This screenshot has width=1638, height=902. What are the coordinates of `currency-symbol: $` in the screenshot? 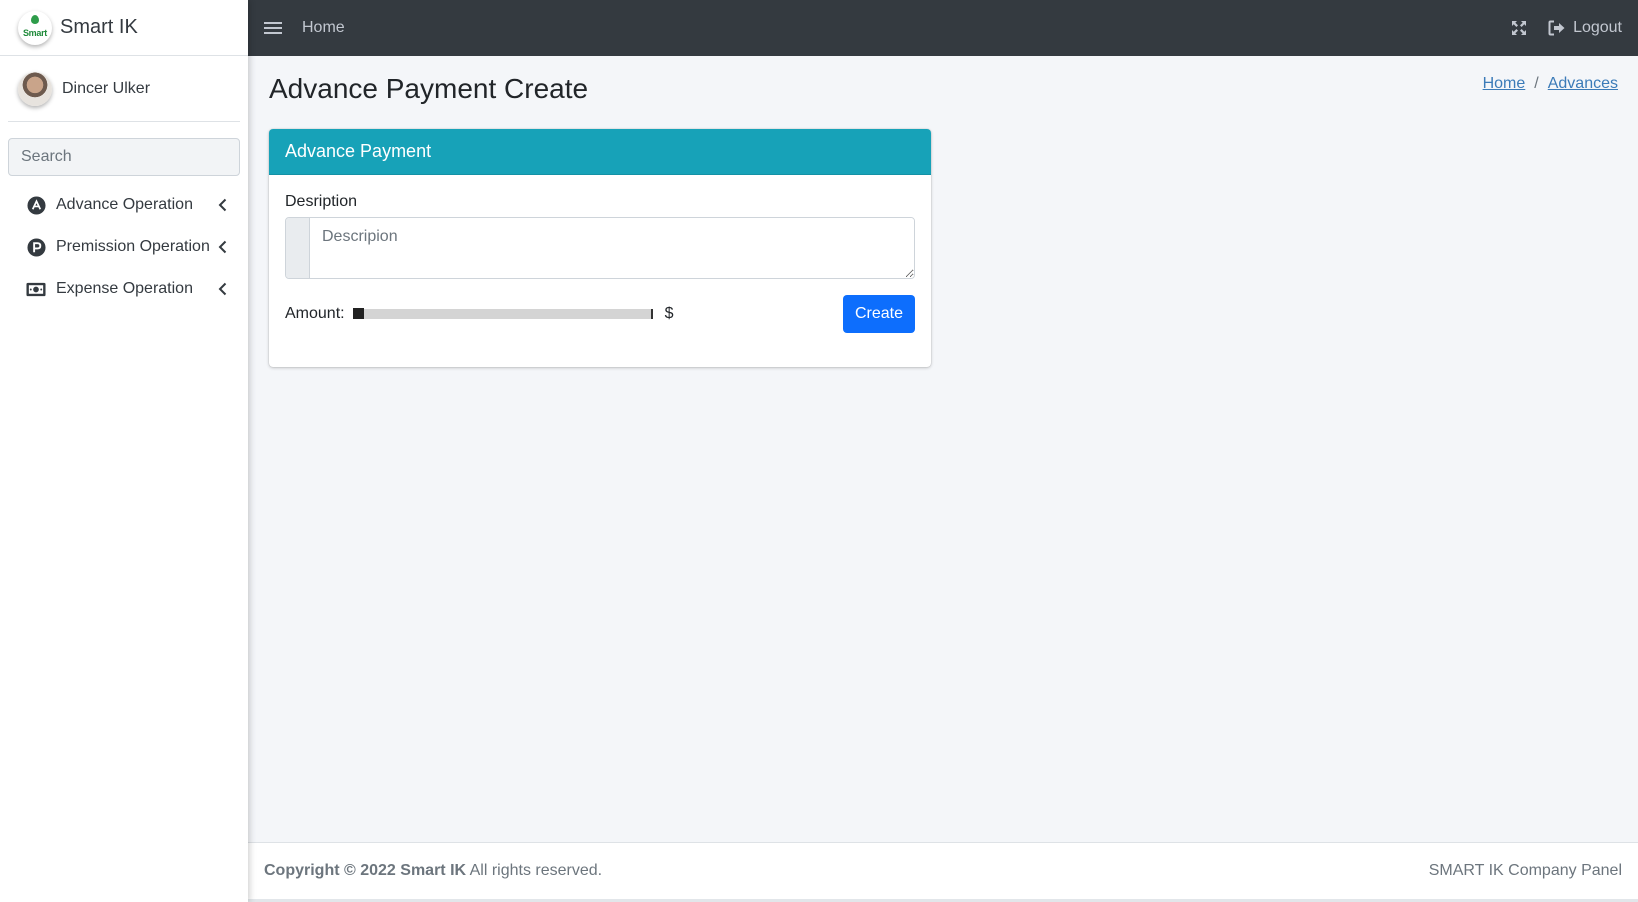 It's located at (669, 313).